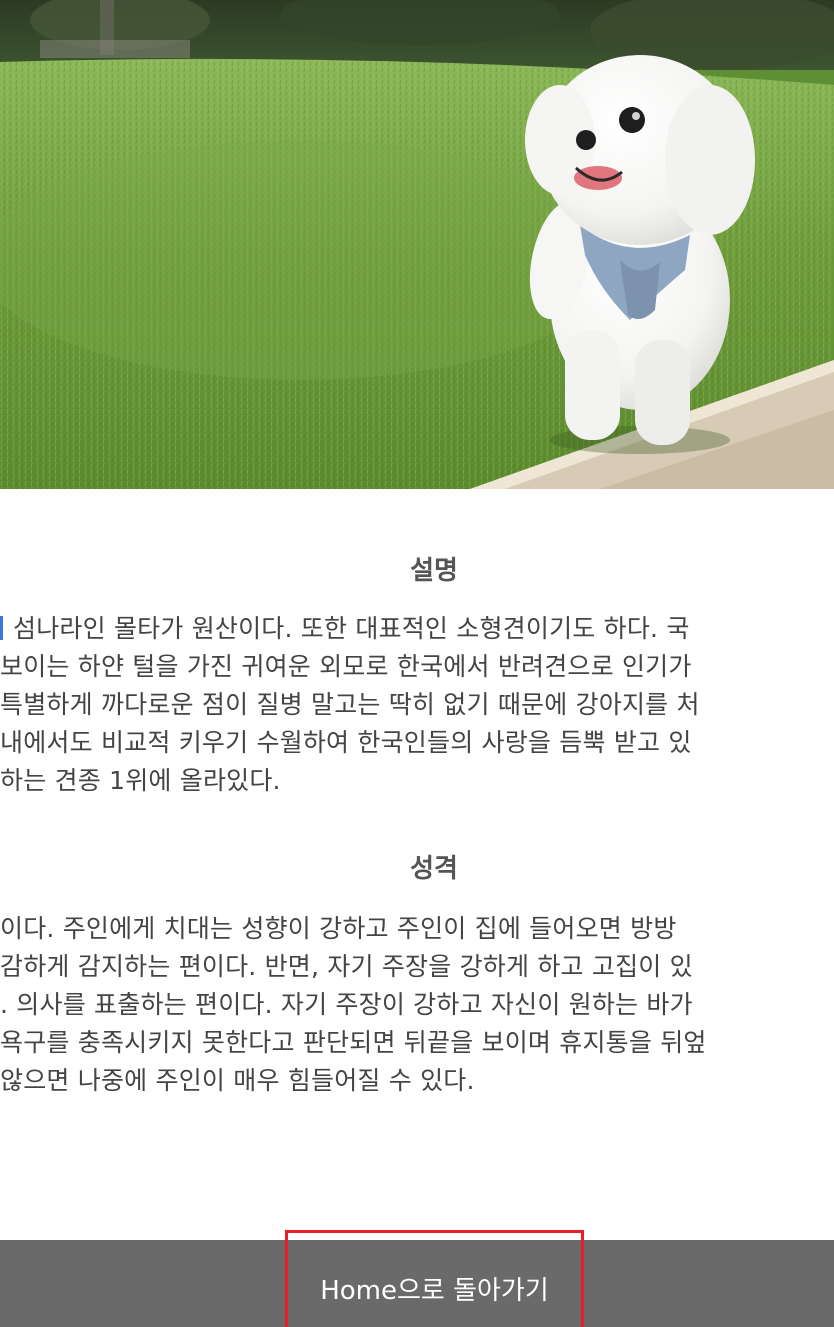 Image resolution: width=834 pixels, height=1327 pixels. I want to click on description-line: 내에서도 비교적 키우기 수월하여 한국인들의 사랑을 듬뿍 받고 있, so click(346, 742).